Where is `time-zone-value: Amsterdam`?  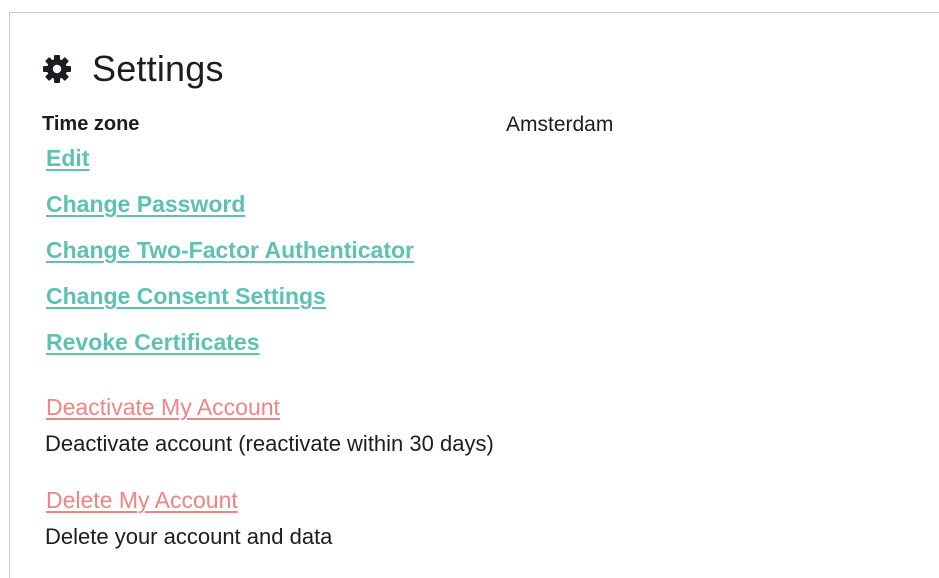 time-zone-value: Amsterdam is located at coordinates (560, 124).